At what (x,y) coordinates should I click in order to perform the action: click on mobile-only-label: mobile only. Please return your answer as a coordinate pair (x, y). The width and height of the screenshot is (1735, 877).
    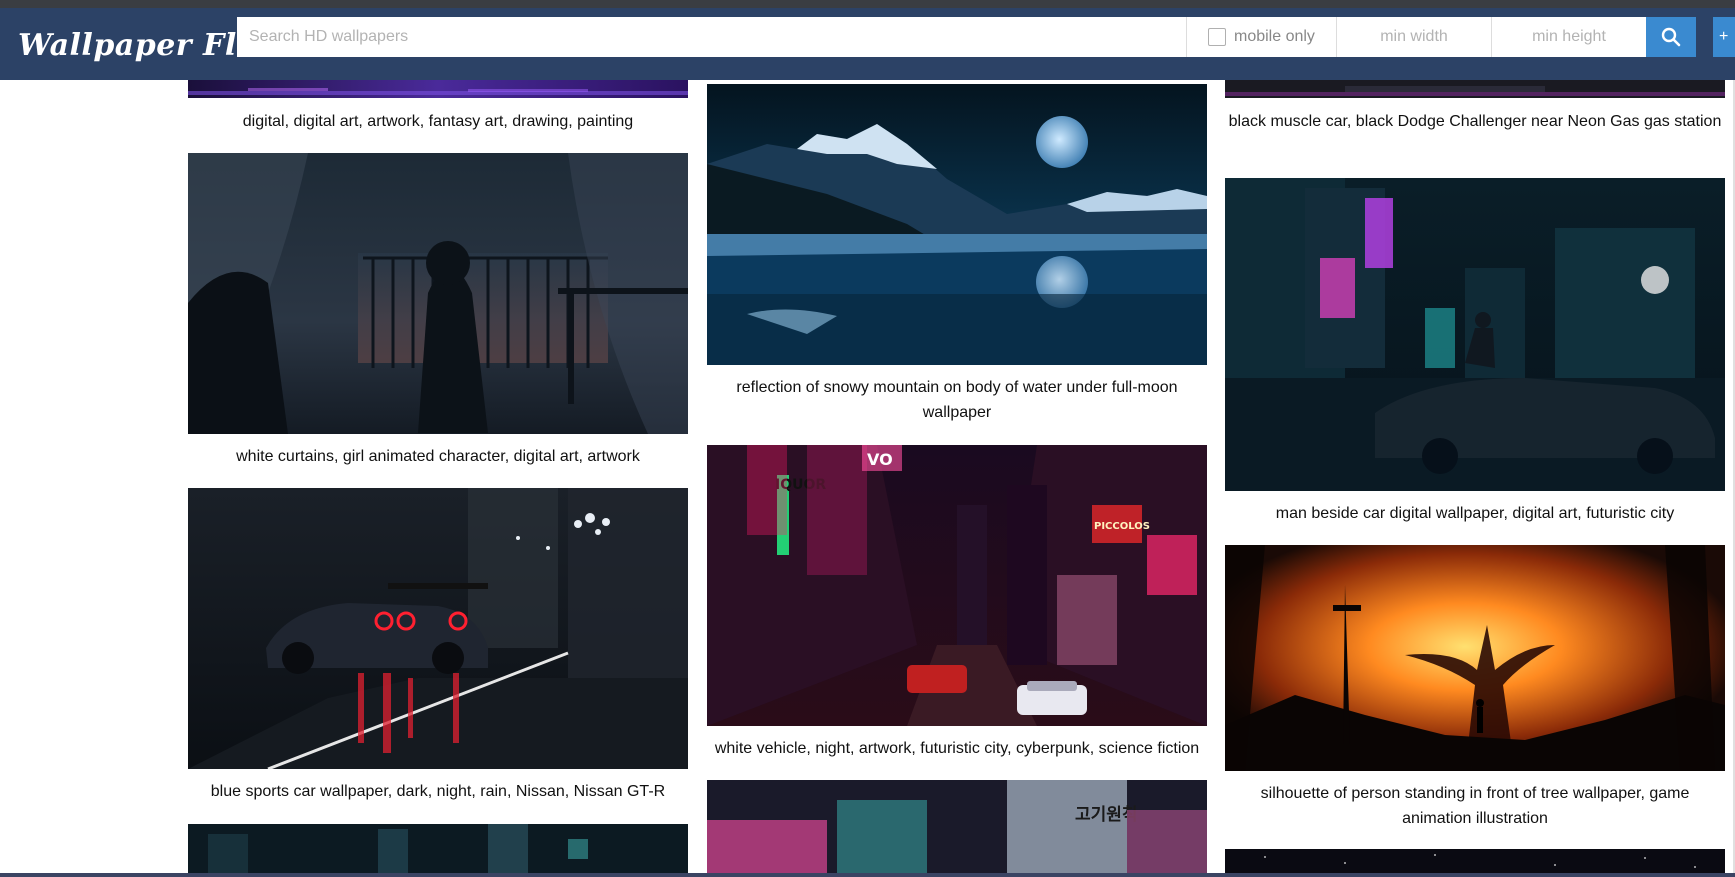
    Looking at the image, I should click on (1274, 36).